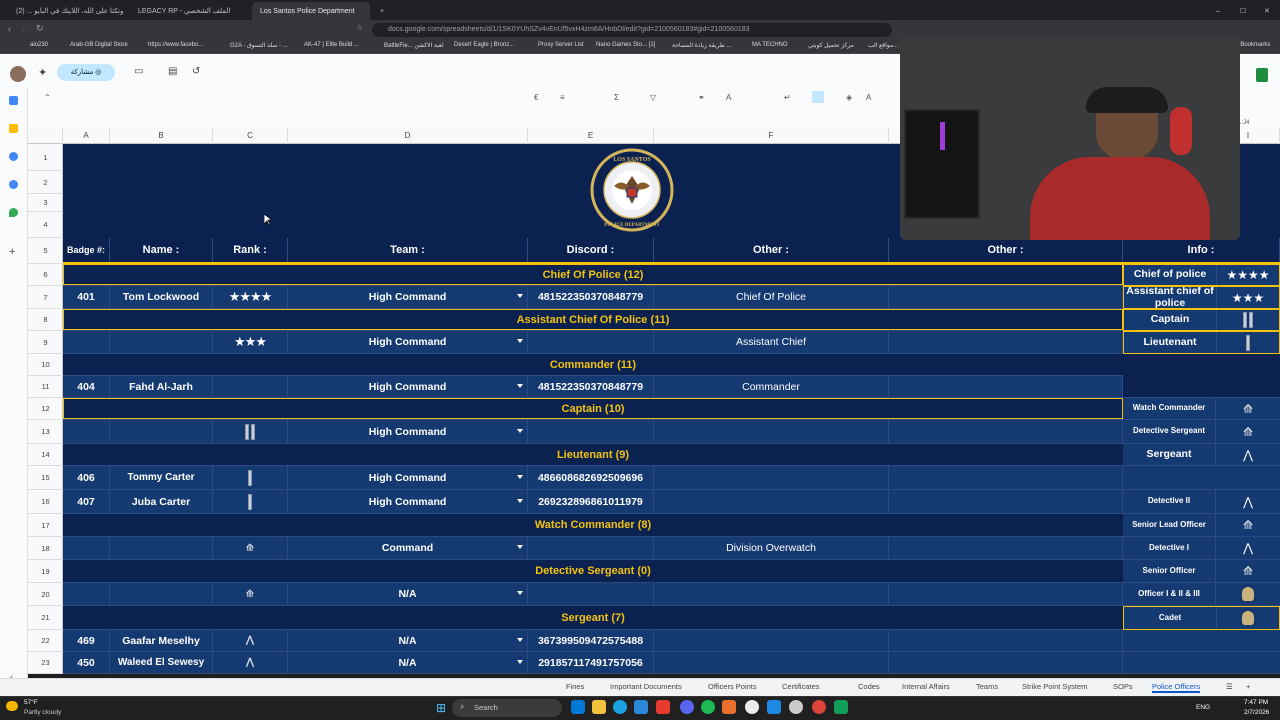 The image size is (1280, 720). What do you see at coordinates (687, 707) in the screenshot?
I see `discord-icon` at bounding box center [687, 707].